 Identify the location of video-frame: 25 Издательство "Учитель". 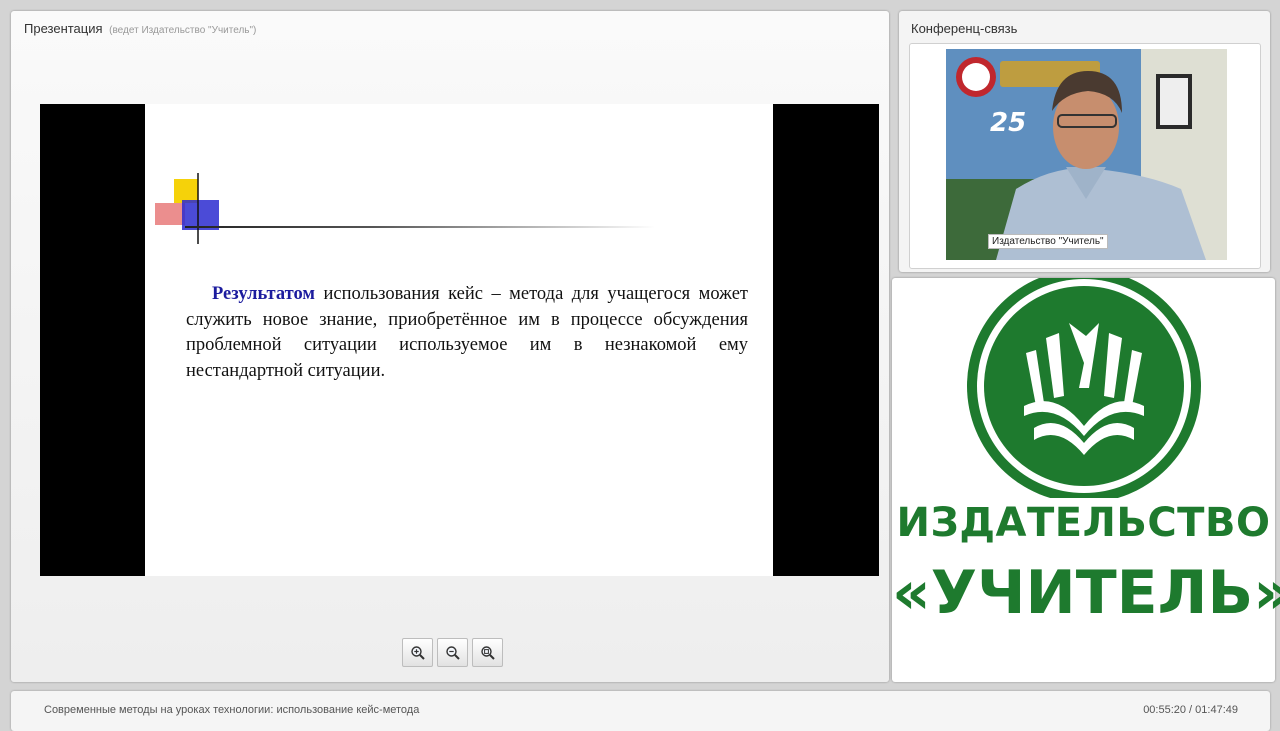
(1085, 156).